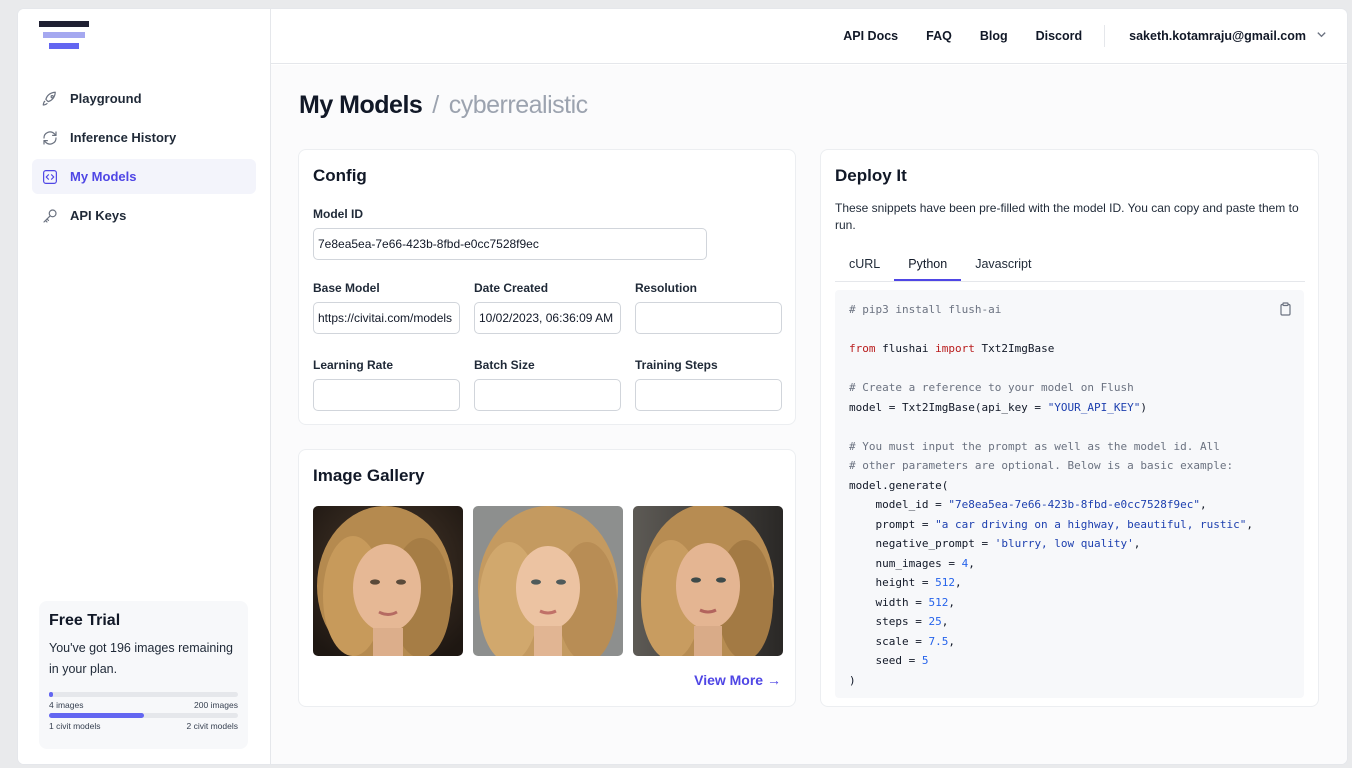  I want to click on models-progress-fill, so click(96, 715).